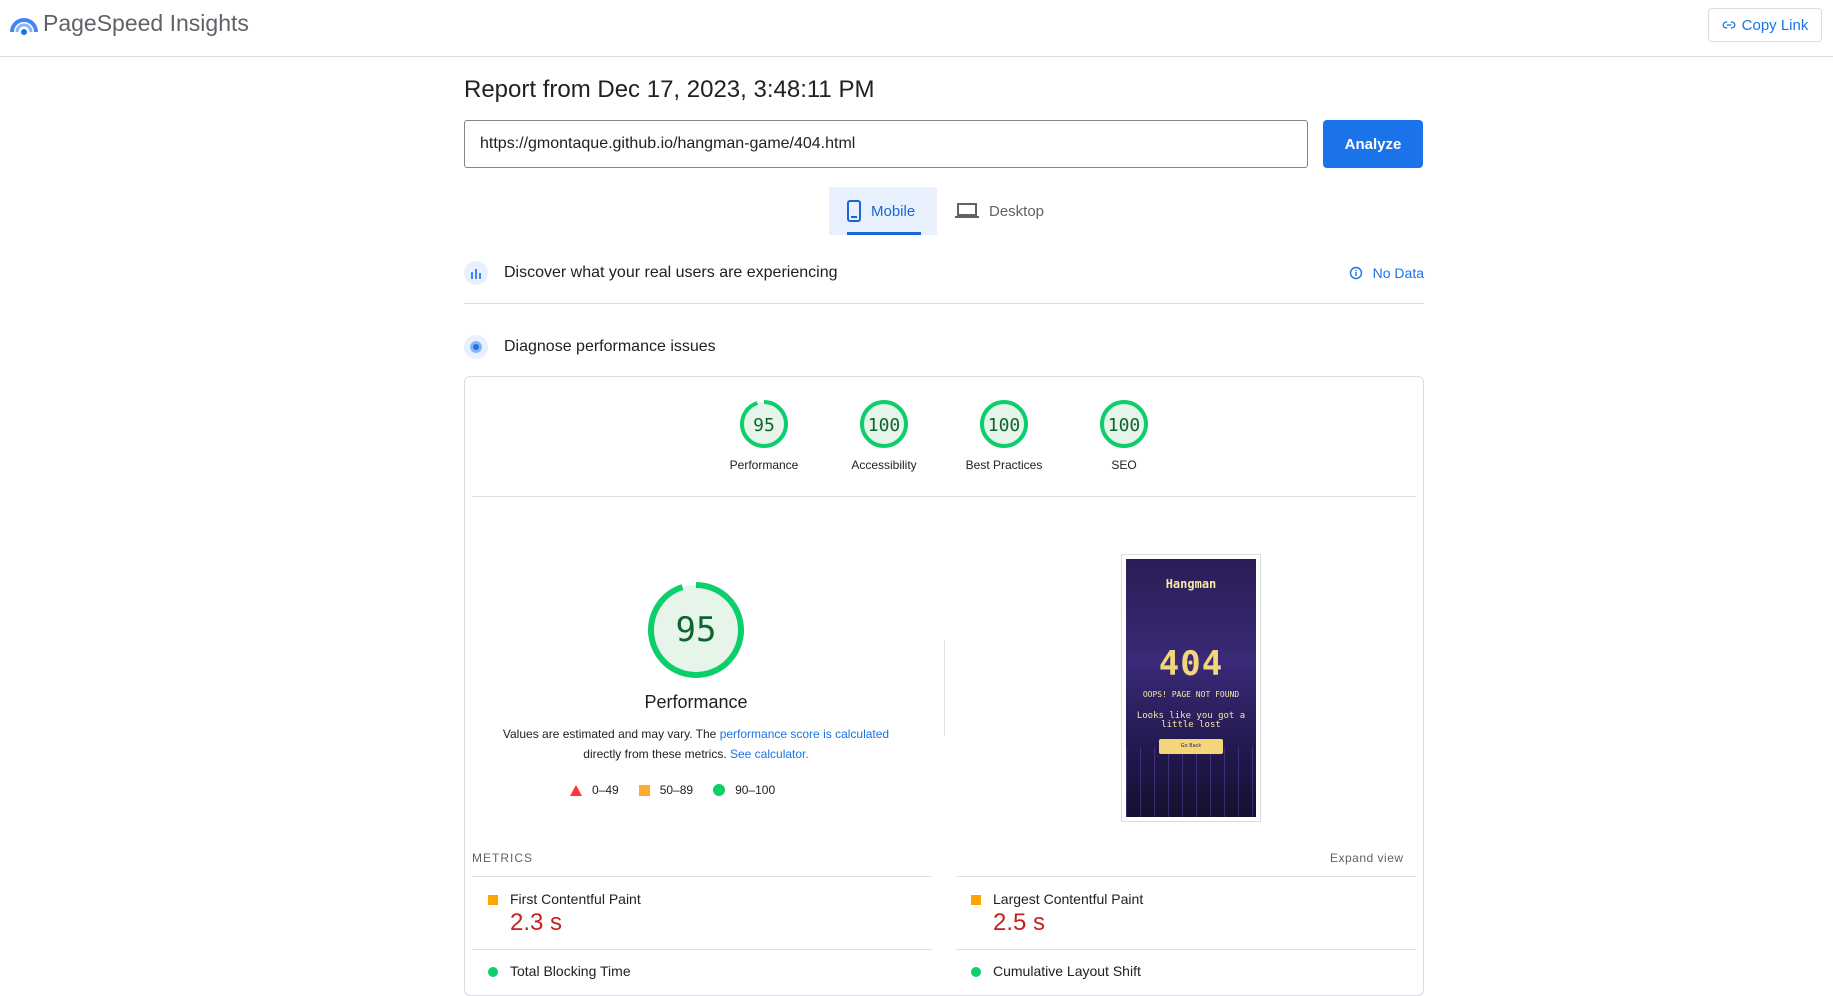 This screenshot has height=996, width=1833. I want to click on tab-desktop-label: Desktop, so click(1017, 211).